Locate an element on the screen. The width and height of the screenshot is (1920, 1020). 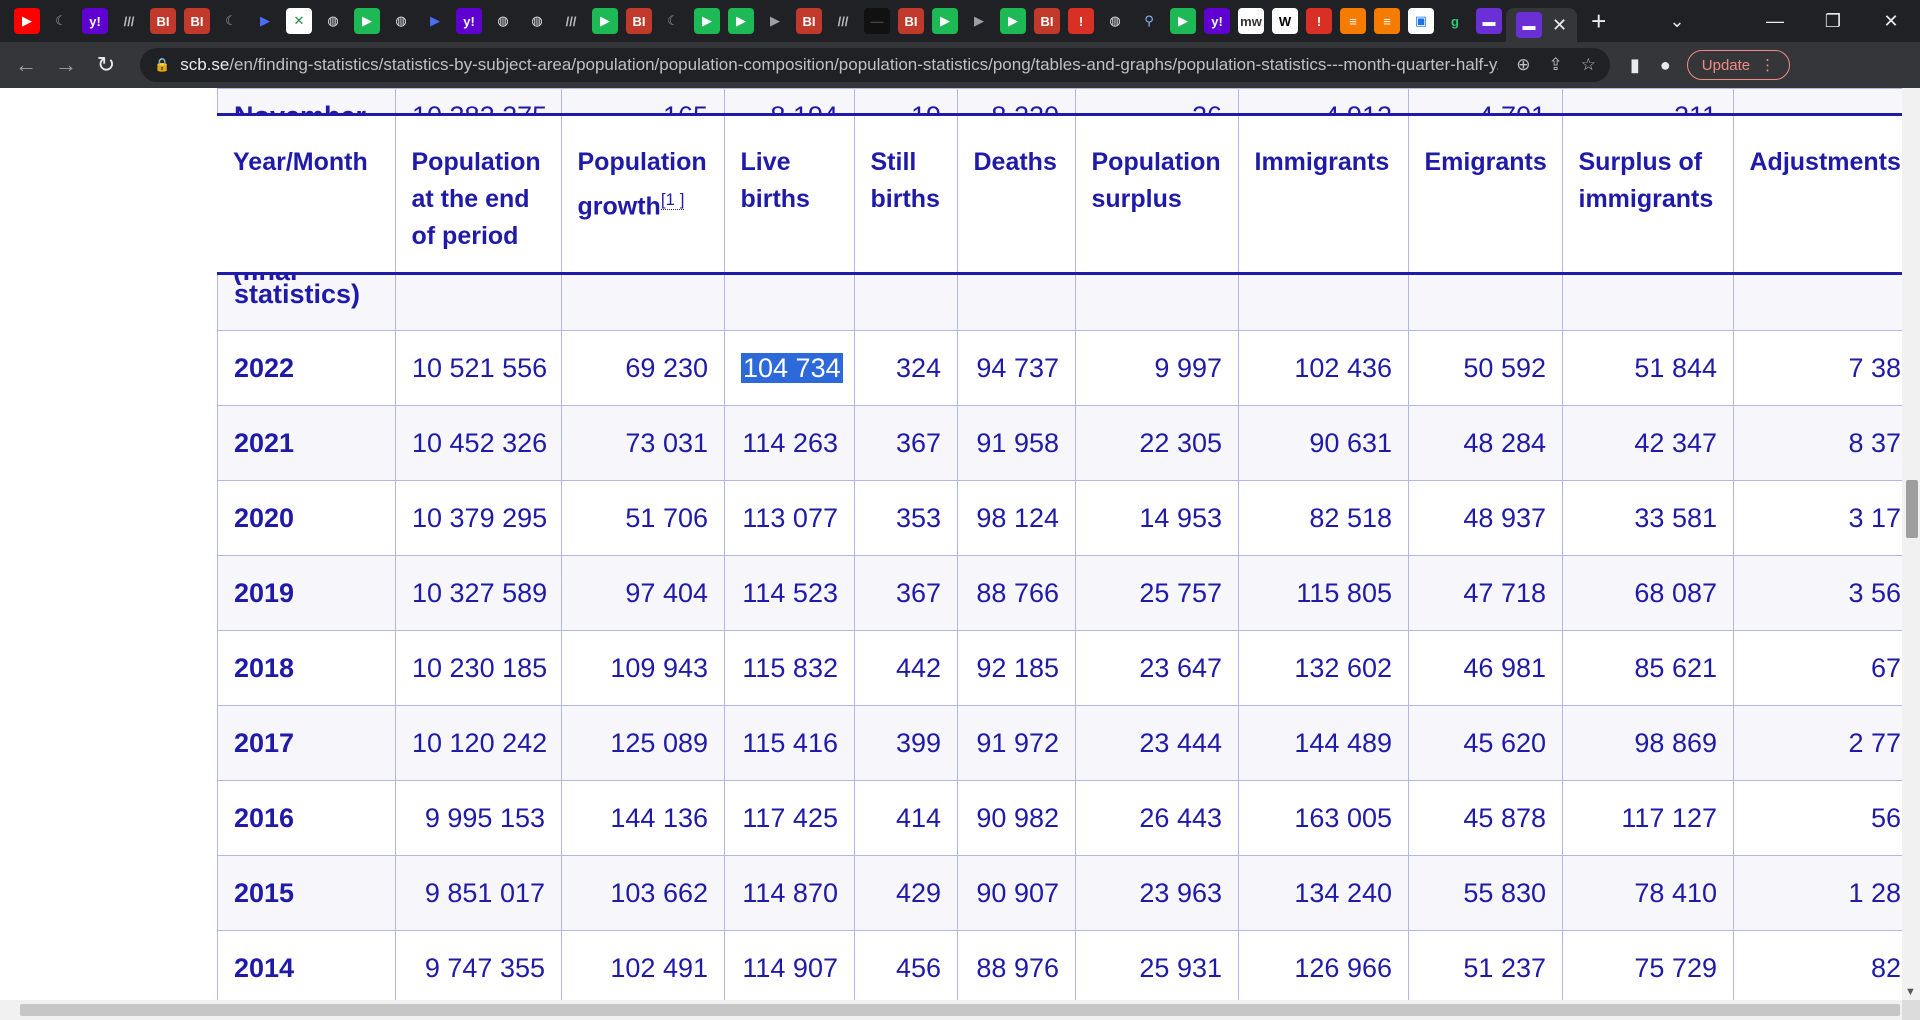
horizontal-scrollbar is located at coordinates (951, 1010).